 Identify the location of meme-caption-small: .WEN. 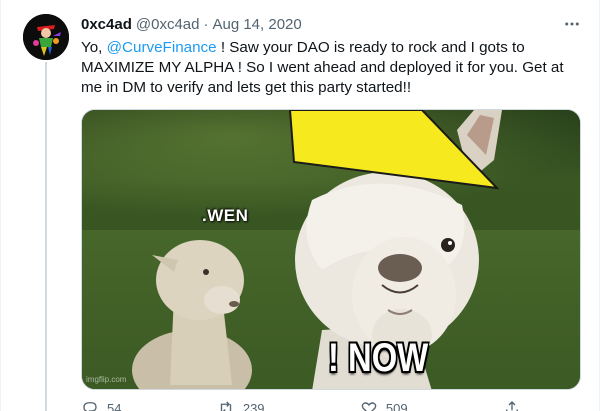
(225, 215).